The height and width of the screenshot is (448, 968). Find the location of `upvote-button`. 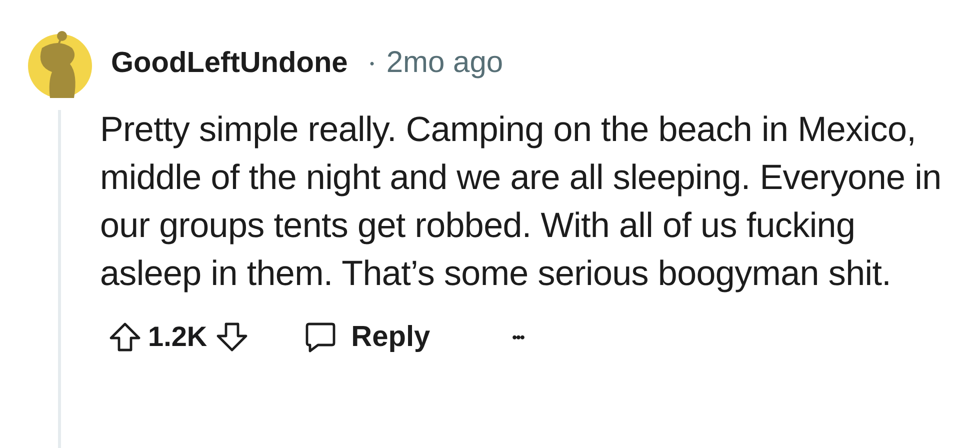

upvote-button is located at coordinates (125, 337).